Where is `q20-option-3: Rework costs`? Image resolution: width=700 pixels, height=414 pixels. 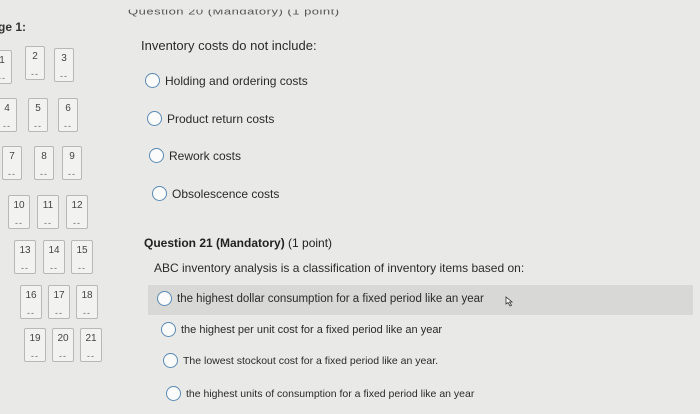 q20-option-3: Rework costs is located at coordinates (195, 155).